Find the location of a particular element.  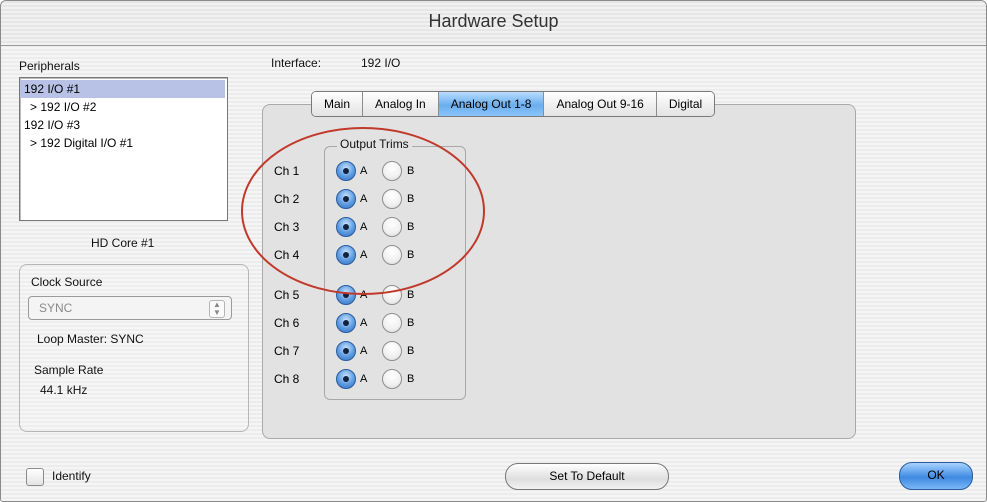

tab-analog-out-1-8: Analog Out 1-8 is located at coordinates (491, 104).